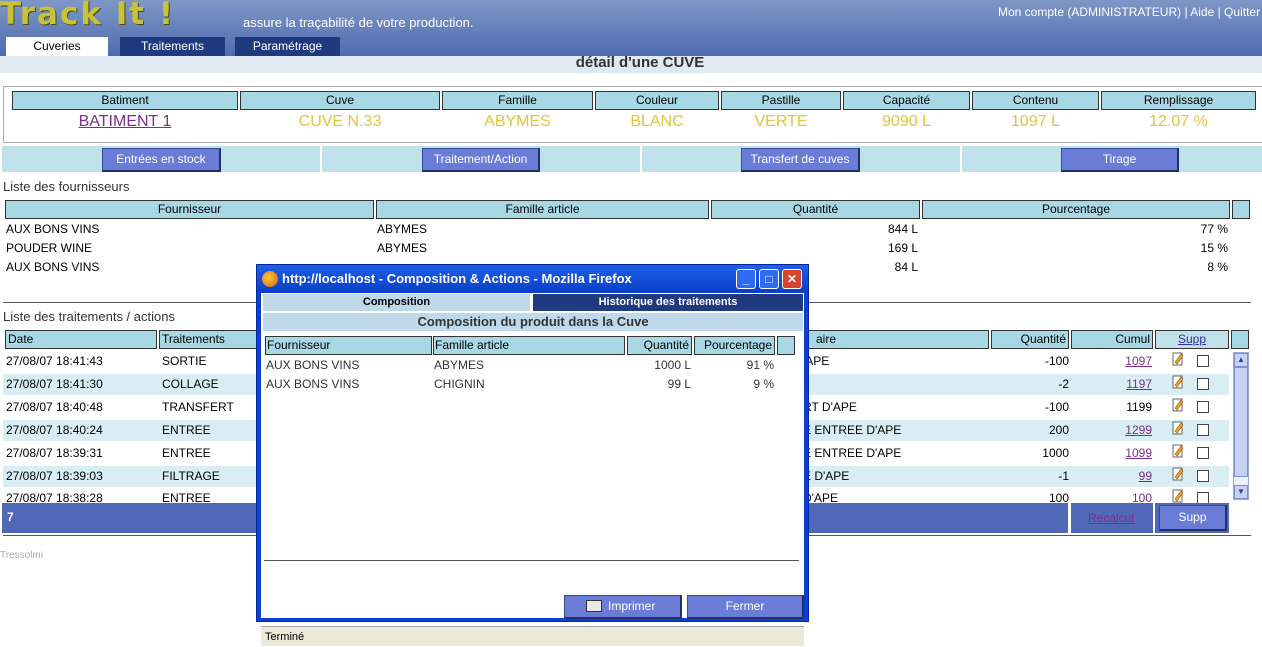  Describe the element at coordinates (198, 407) in the screenshot. I see `row-traitement: TRANSFERT` at that location.